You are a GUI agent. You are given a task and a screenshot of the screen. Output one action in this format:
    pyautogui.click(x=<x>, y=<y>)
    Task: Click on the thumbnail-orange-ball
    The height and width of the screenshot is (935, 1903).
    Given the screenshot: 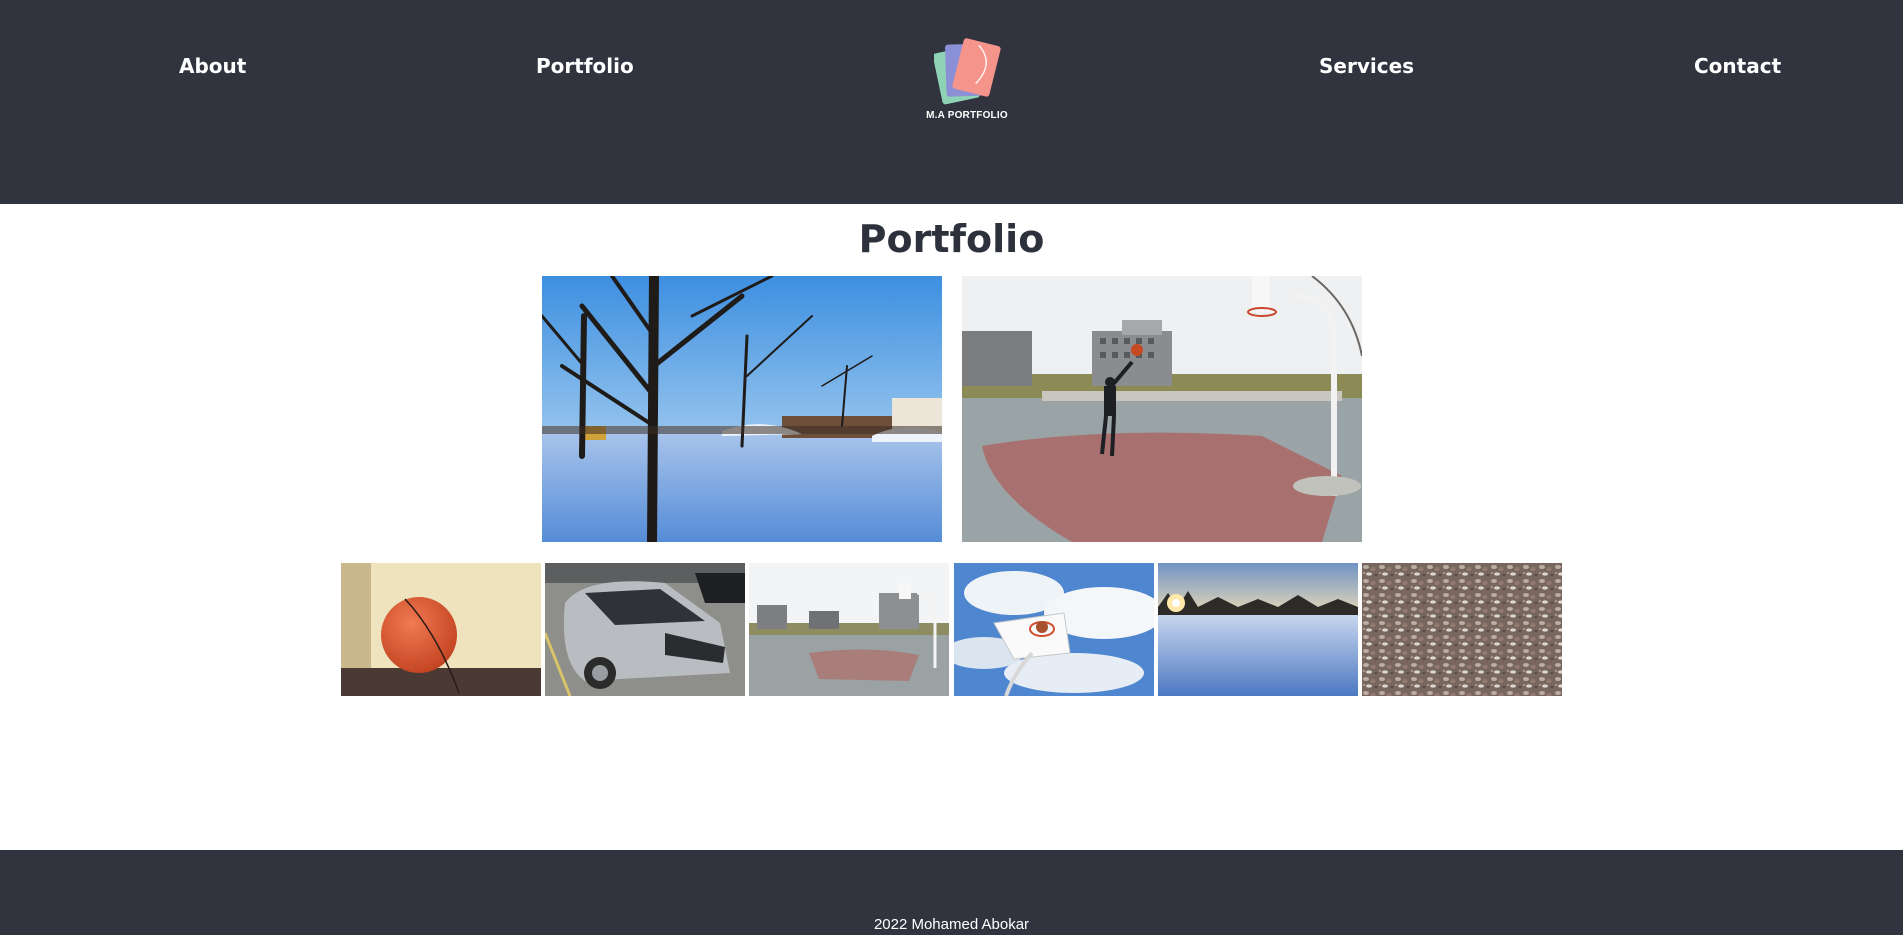 What is the action you would take?
    pyautogui.click(x=441, y=629)
    